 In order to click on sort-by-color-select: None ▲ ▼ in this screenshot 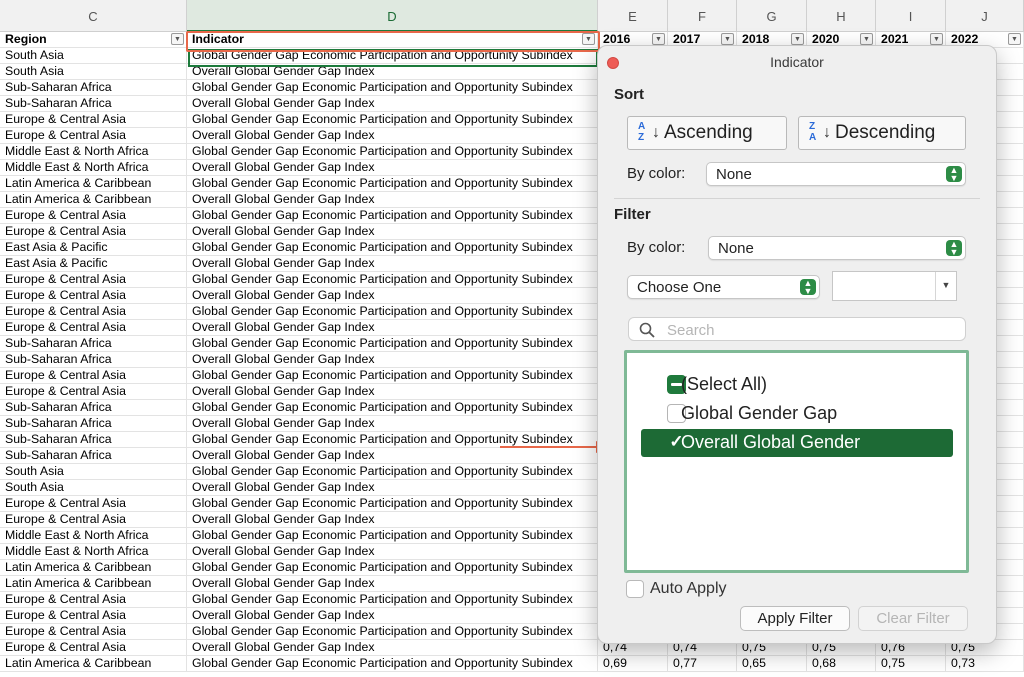, I will do `click(836, 174)`.